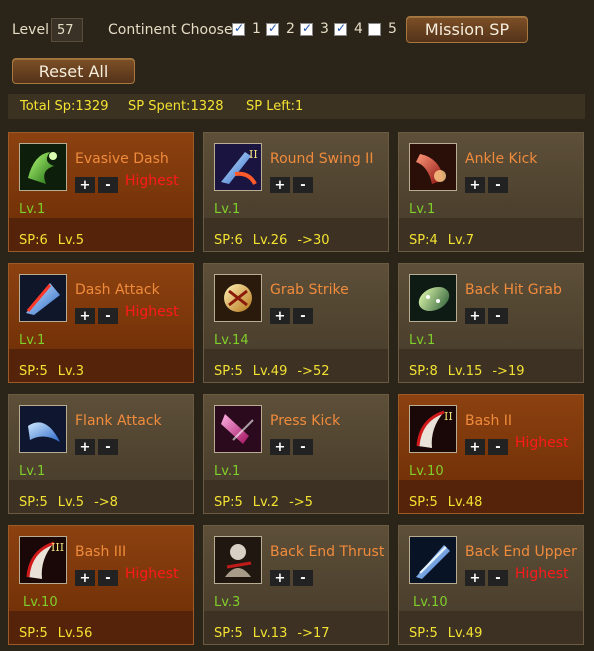 The height and width of the screenshot is (651, 594). What do you see at coordinates (228, 240) in the screenshot?
I see `sp-cost: SP:6` at bounding box center [228, 240].